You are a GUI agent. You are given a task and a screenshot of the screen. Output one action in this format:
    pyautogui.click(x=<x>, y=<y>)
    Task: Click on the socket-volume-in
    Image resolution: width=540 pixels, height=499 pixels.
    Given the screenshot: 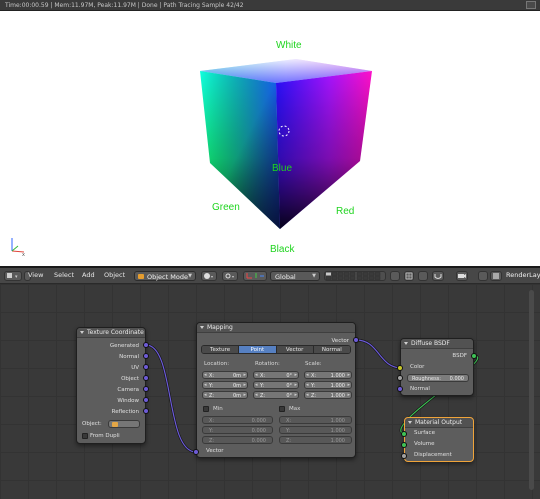 What is the action you would take?
    pyautogui.click(x=404, y=445)
    